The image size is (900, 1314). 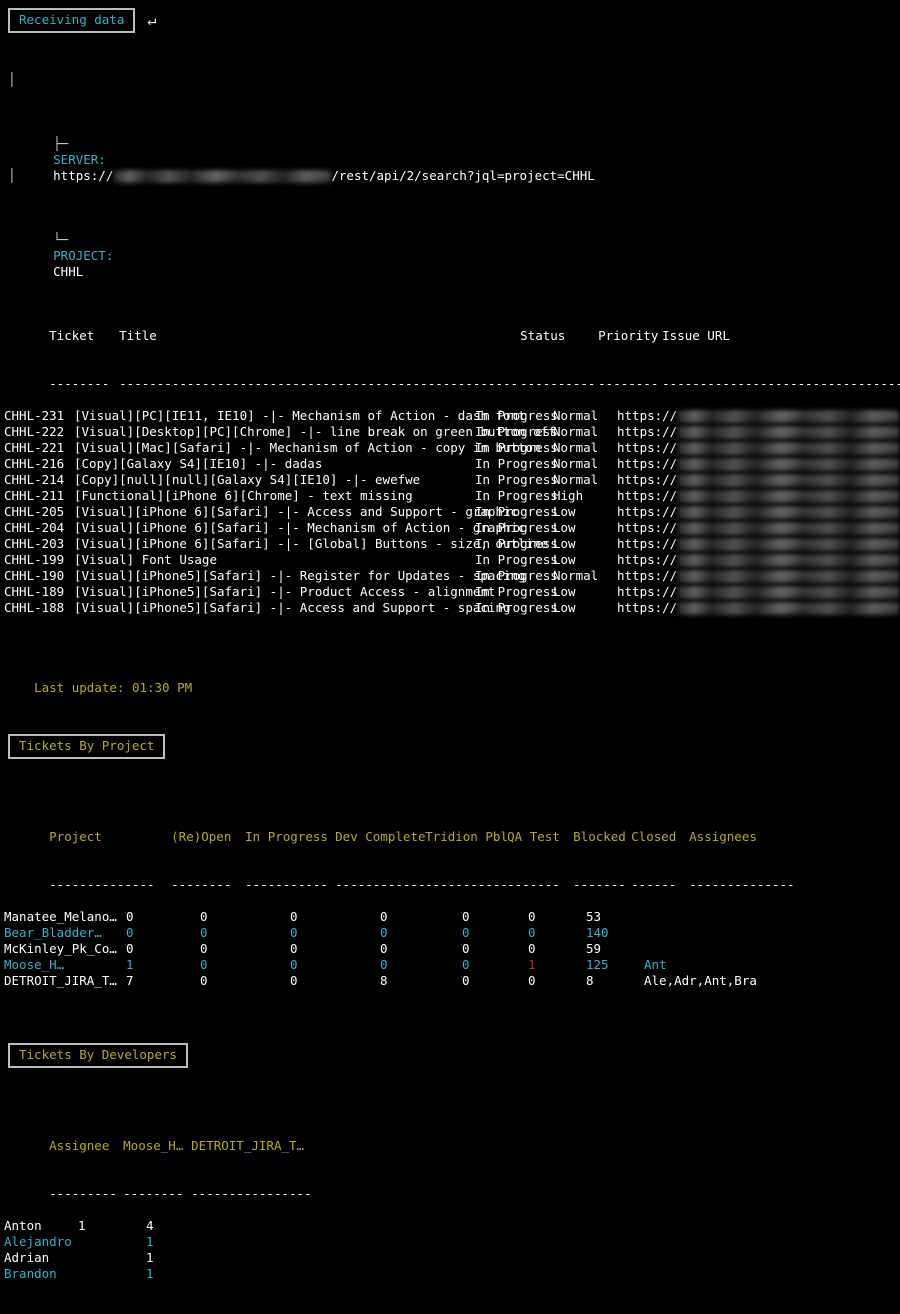 What do you see at coordinates (594, 948) in the screenshot?
I see `cell-closed: 59` at bounding box center [594, 948].